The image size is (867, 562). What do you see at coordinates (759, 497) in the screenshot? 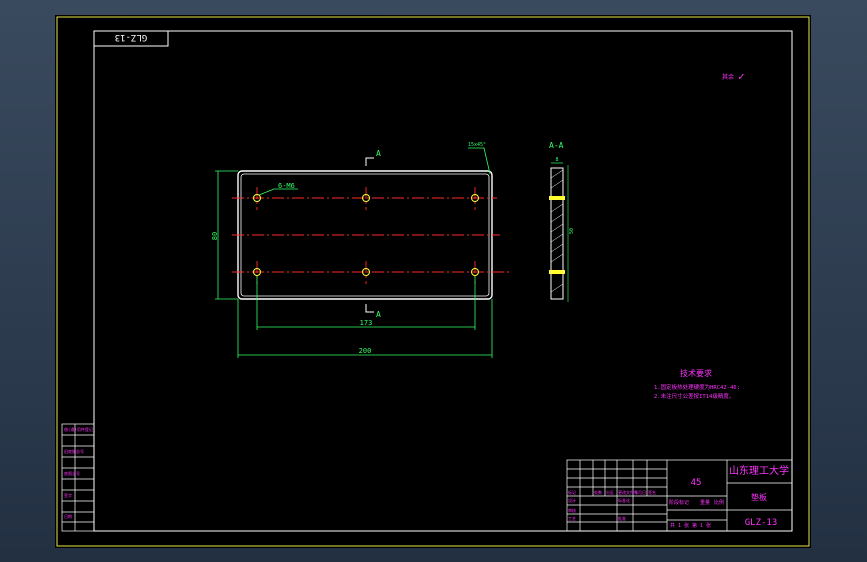
I see `part-name: 垫板` at bounding box center [759, 497].